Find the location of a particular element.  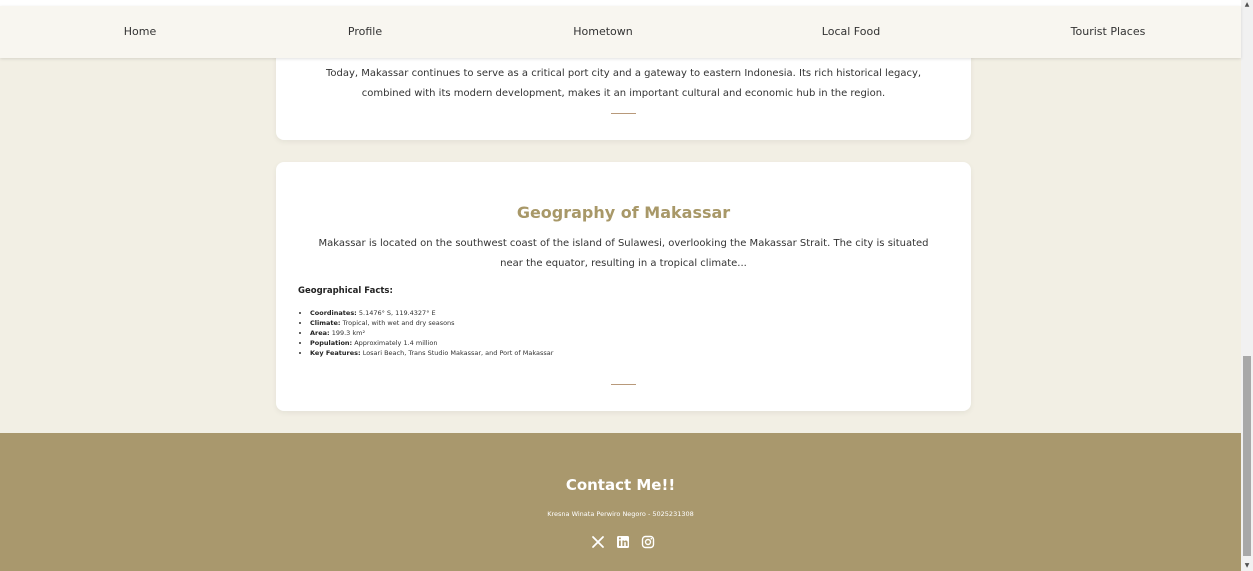

linkedin-icon is located at coordinates (623, 542).